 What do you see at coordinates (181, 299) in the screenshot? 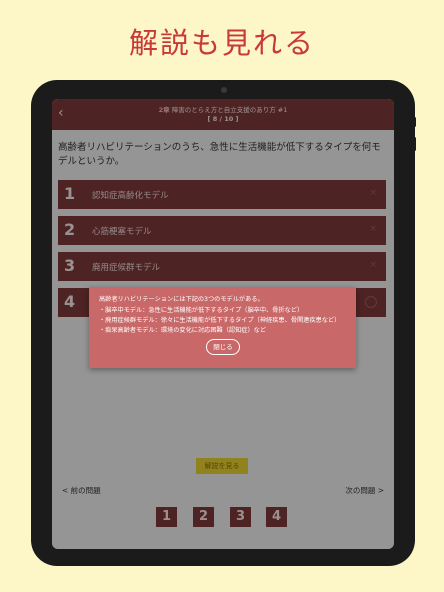
I see `popup-line-1: 高齢者リハビリテーションには下記の3つのモデルがある。` at bounding box center [181, 299].